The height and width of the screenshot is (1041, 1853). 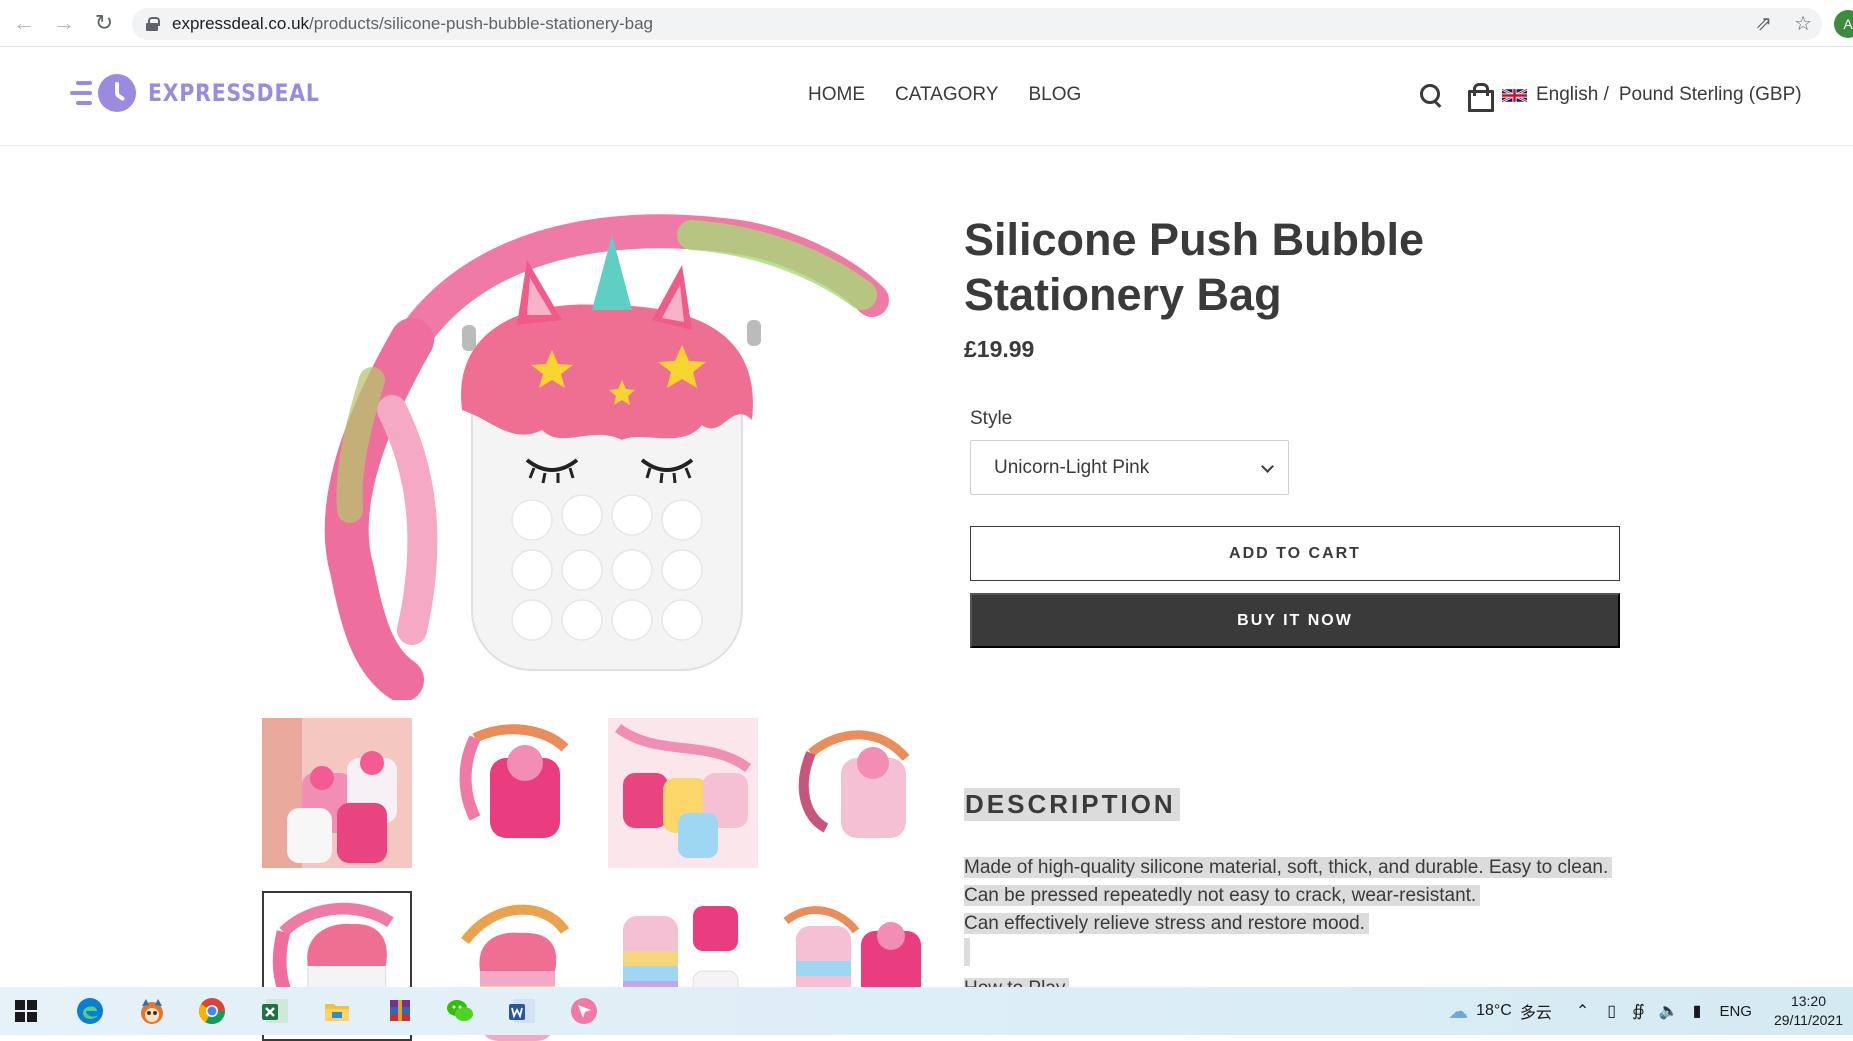 What do you see at coordinates (1295, 620) in the screenshot?
I see `buy-it-now-button: BUY IT NOW` at bounding box center [1295, 620].